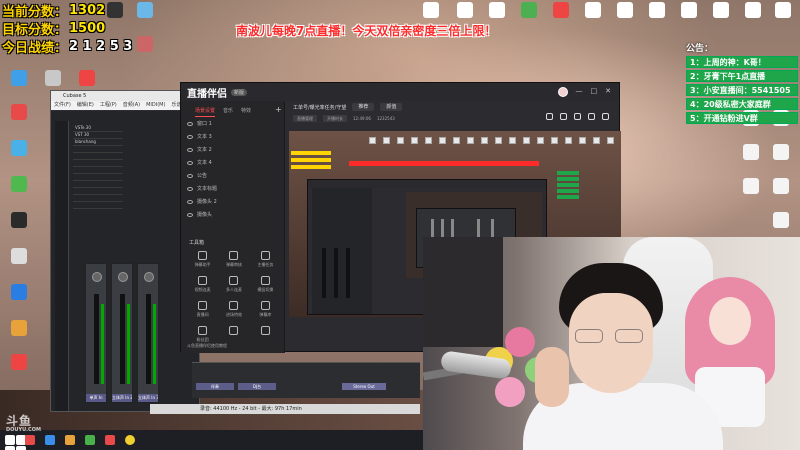 Image resolution: width=800 pixels, height=450 pixels. I want to click on tab-effects: 特效, so click(246, 112).